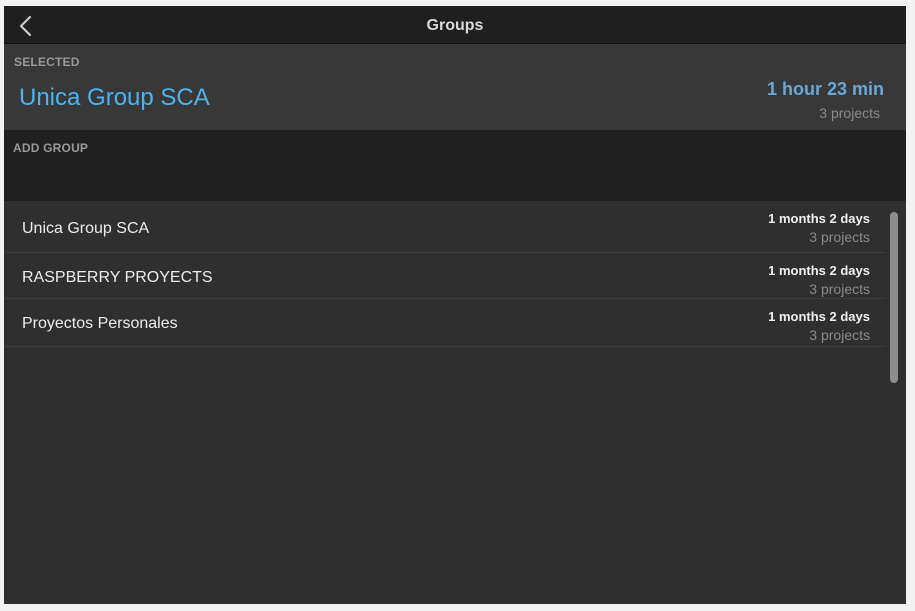 The image size is (915, 611). Describe the element at coordinates (455, 174) in the screenshot. I see `add-group-input` at that location.